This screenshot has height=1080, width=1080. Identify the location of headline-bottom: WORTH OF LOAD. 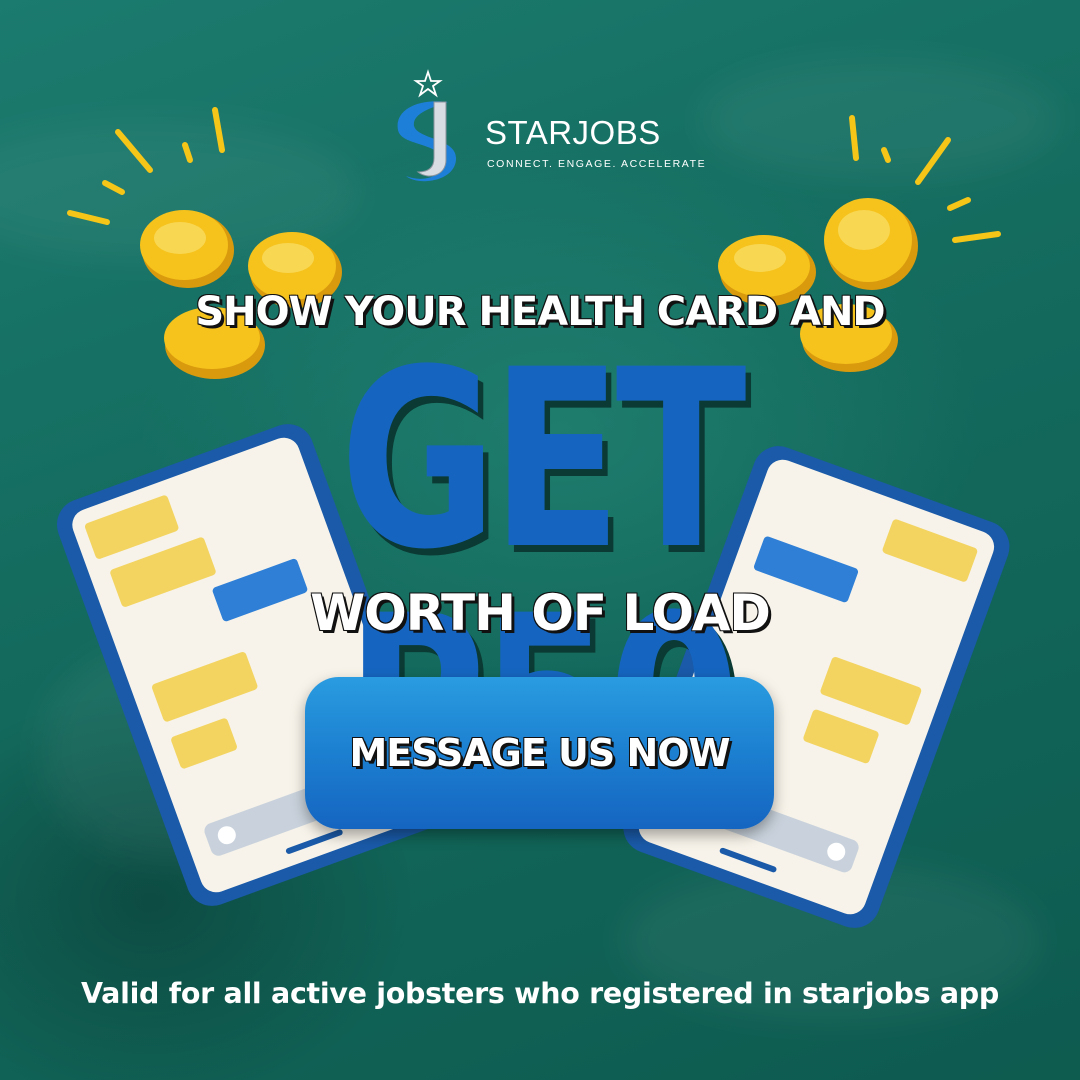
(540, 613).